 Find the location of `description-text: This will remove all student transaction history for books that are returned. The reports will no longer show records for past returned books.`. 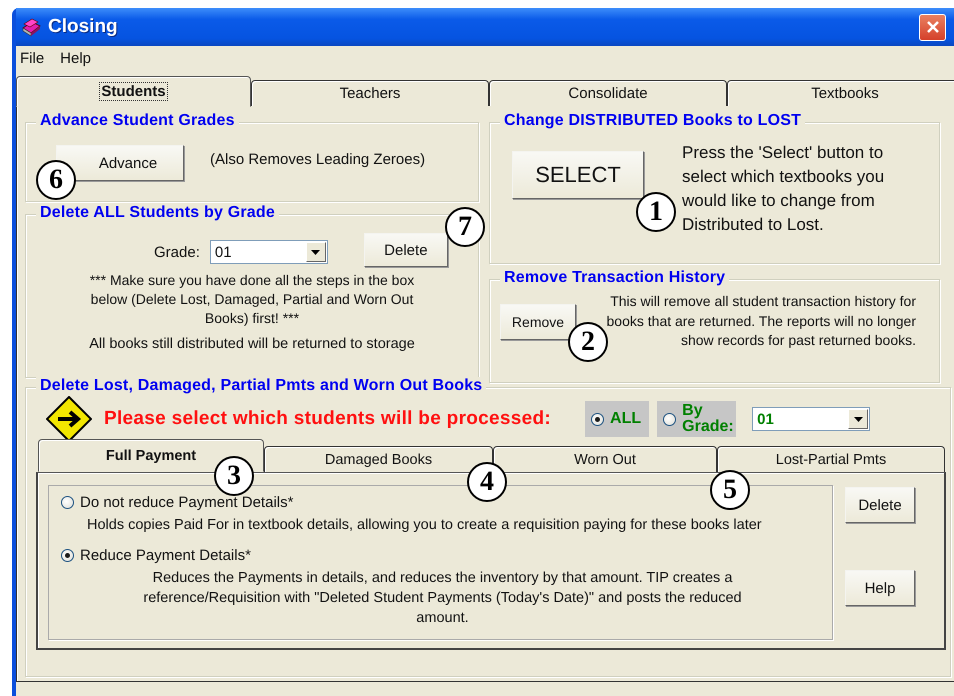

description-text: This will remove all student transaction history for books that are returned. The reports will no longer show records for past returned books. is located at coordinates (761, 321).